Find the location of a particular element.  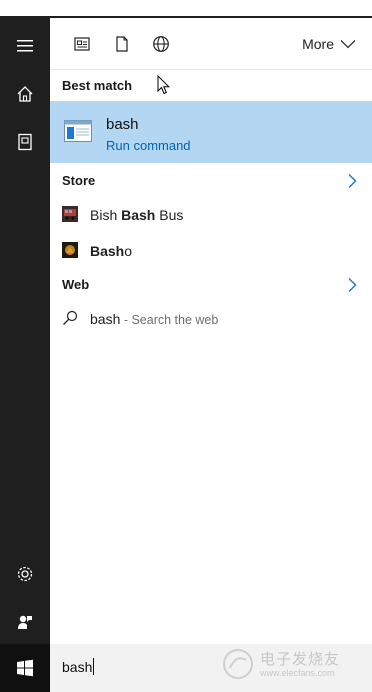

web-header: Web is located at coordinates (75, 284).